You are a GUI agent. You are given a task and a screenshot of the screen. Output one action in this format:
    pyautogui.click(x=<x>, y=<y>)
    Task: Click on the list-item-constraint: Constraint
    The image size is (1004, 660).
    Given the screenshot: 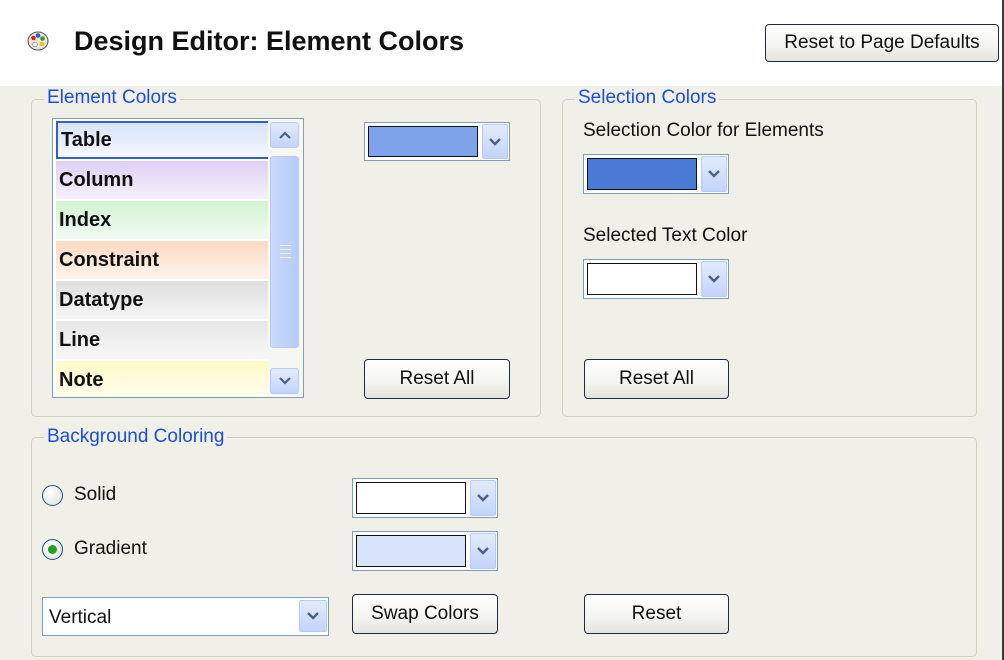 What is the action you would take?
    pyautogui.click(x=163, y=260)
    